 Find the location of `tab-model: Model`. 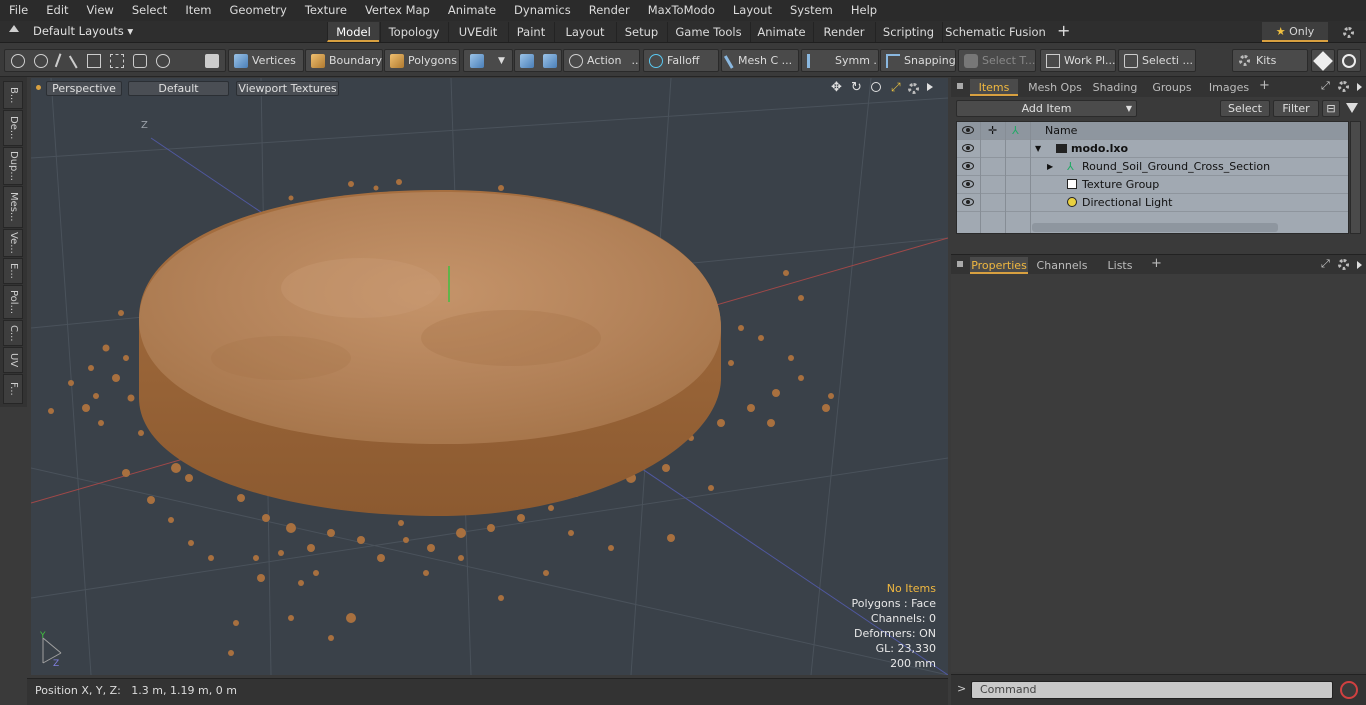

tab-model: Model is located at coordinates (353, 32).